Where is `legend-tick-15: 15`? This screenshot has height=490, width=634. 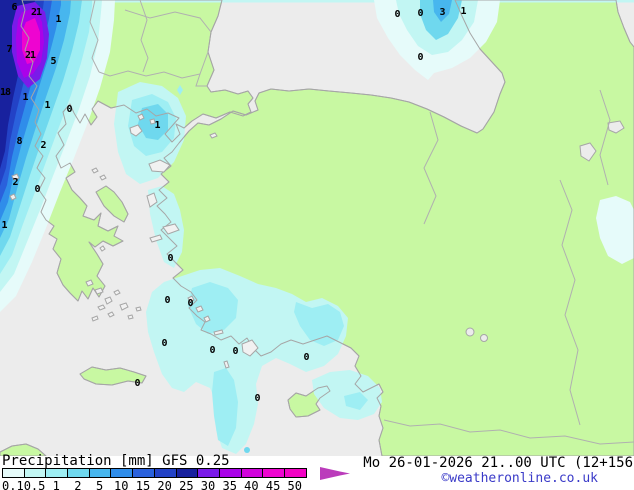
legend-tick-15: 15 is located at coordinates (143, 484).